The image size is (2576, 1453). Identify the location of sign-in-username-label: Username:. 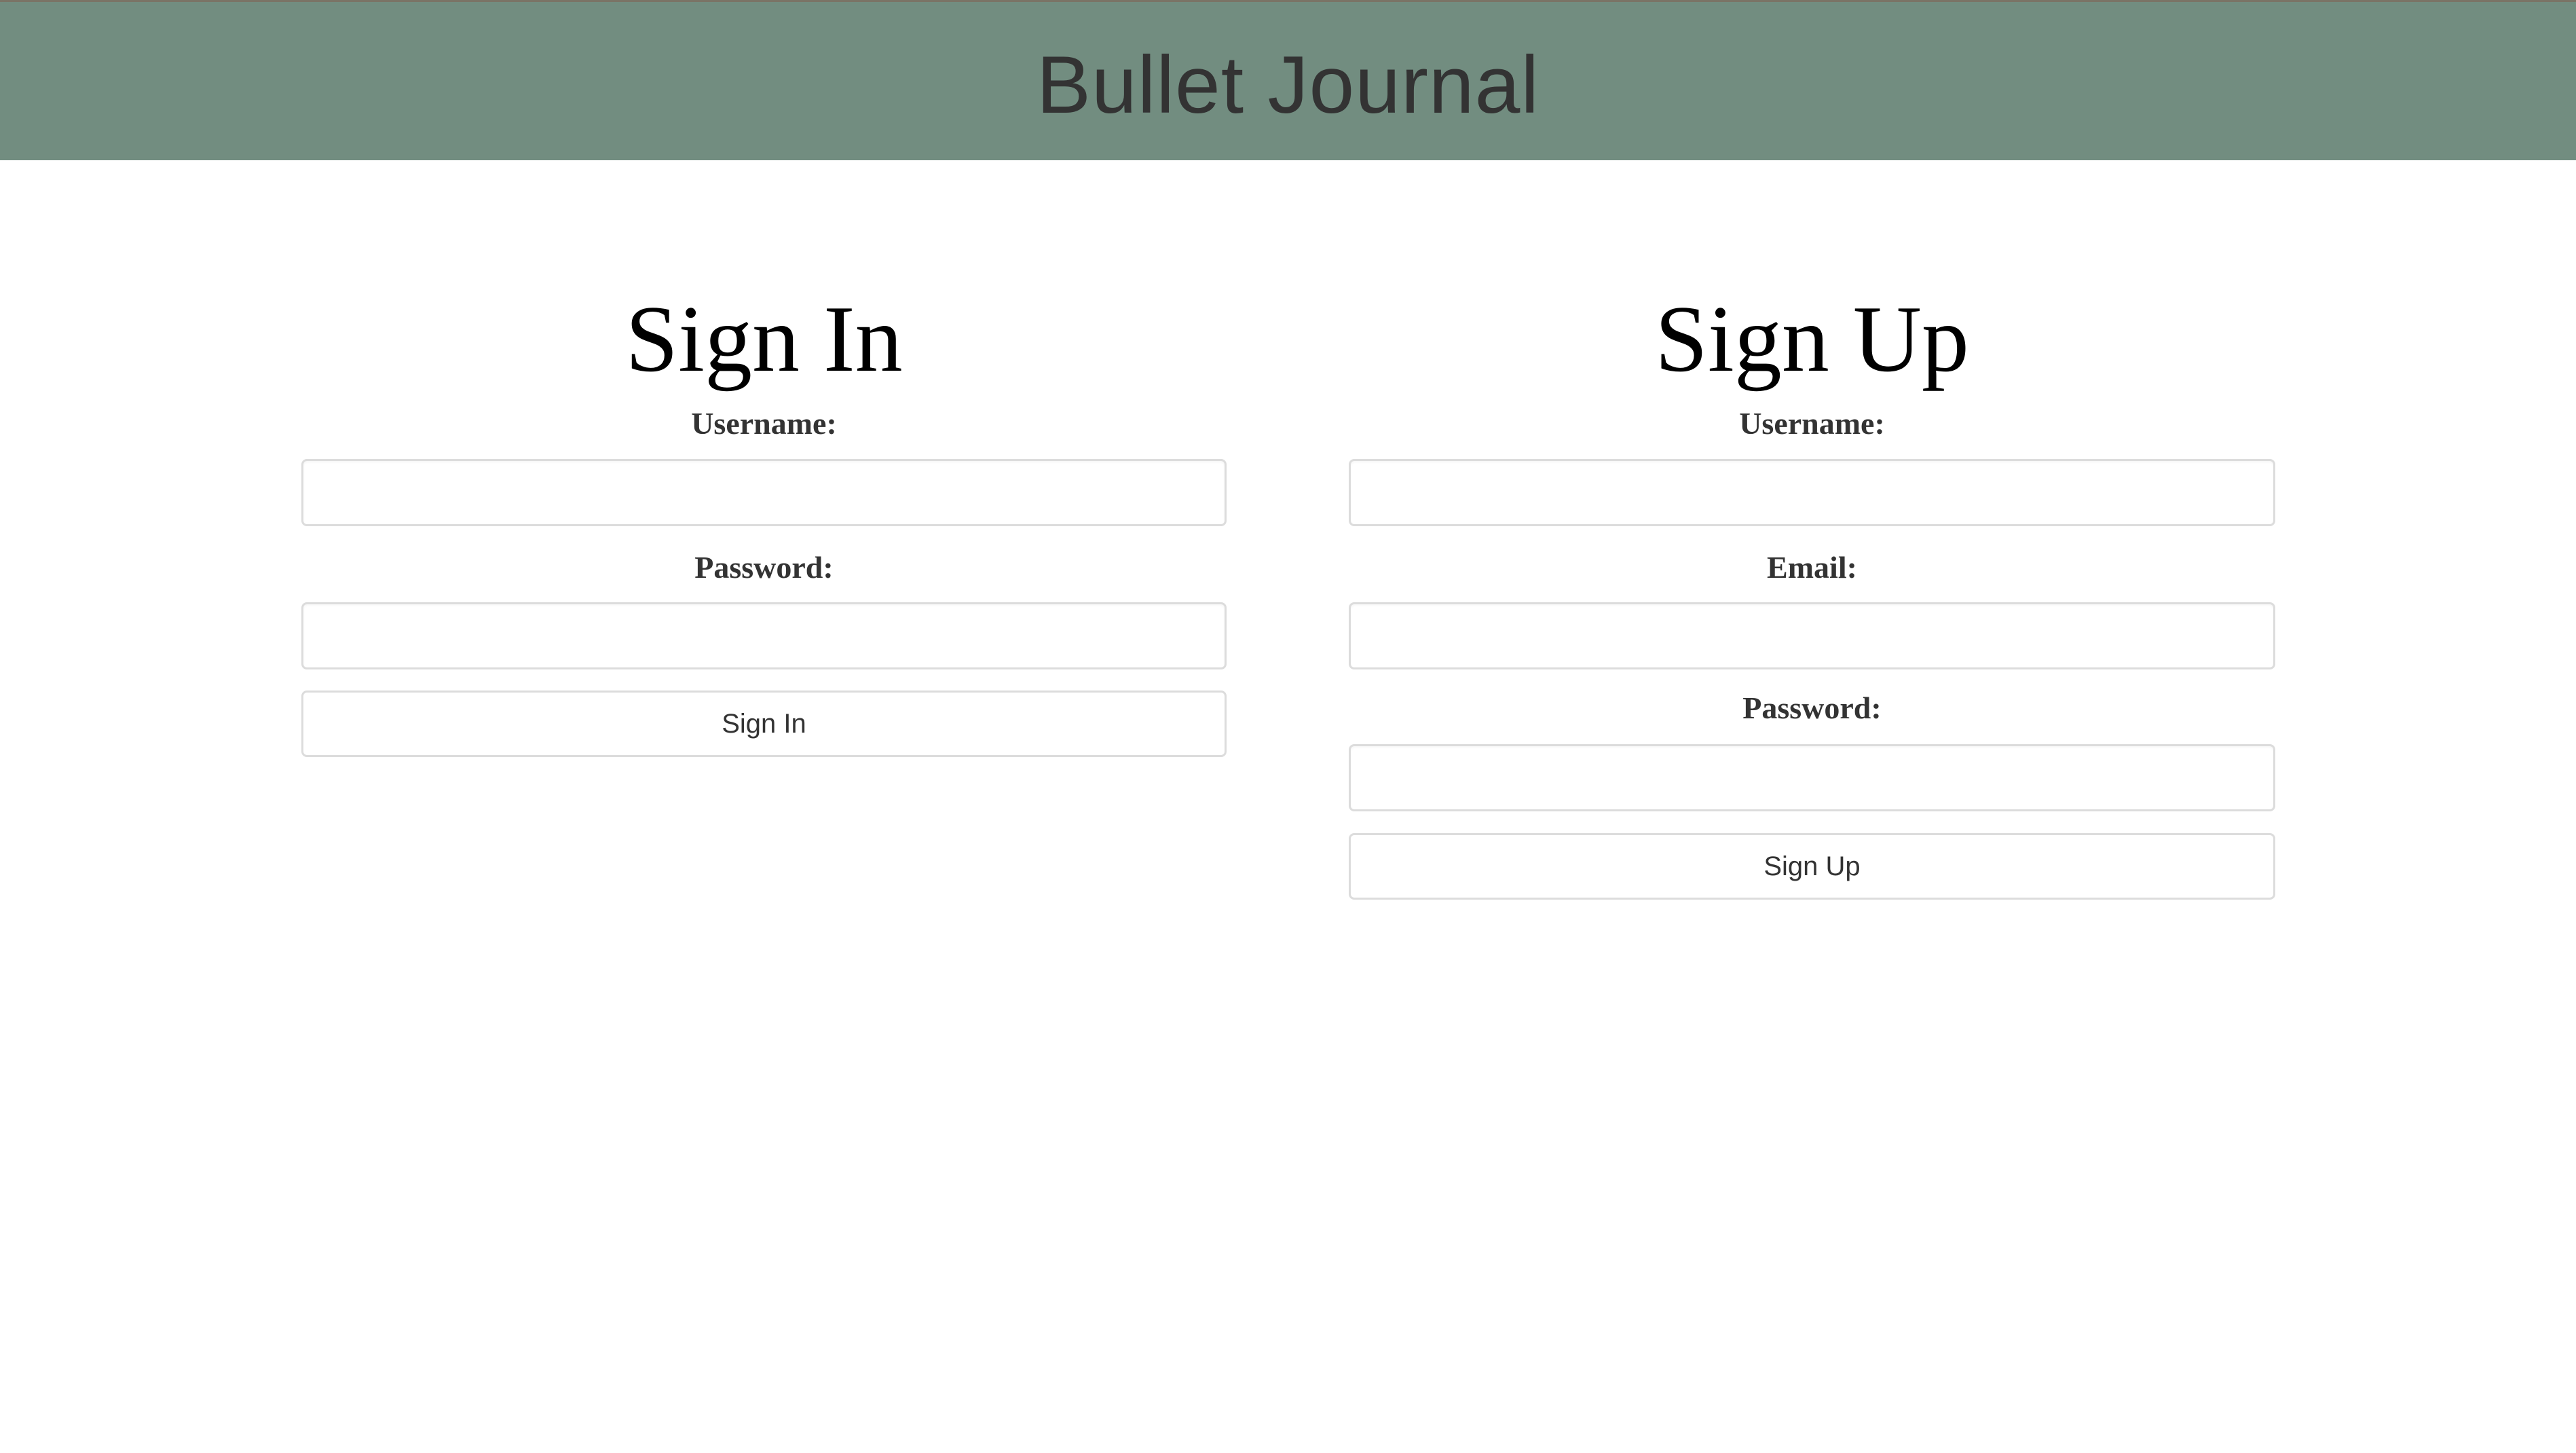
(764, 424).